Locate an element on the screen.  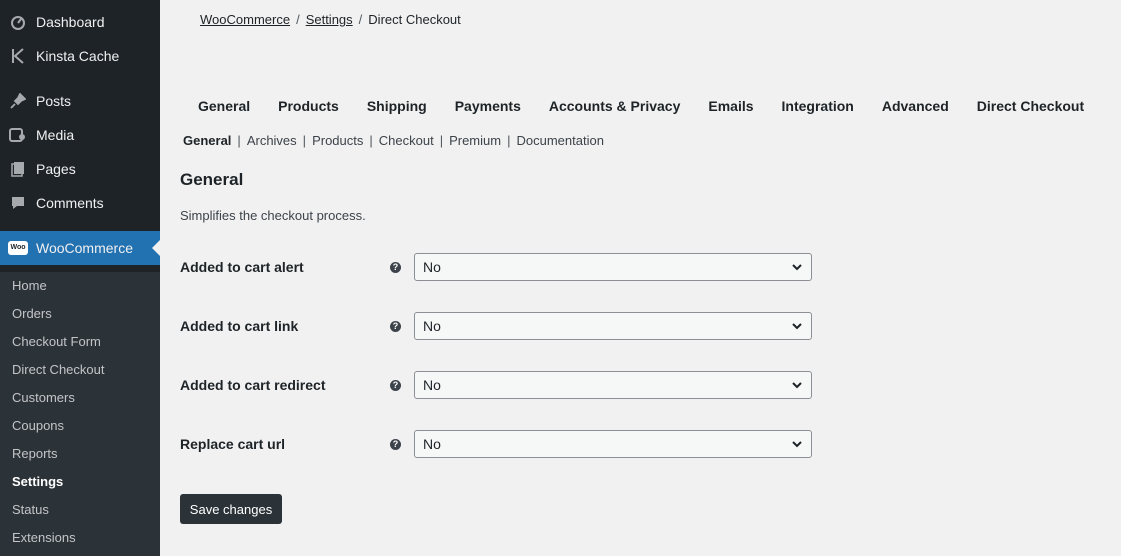
tab-emails: Emails is located at coordinates (730, 106).